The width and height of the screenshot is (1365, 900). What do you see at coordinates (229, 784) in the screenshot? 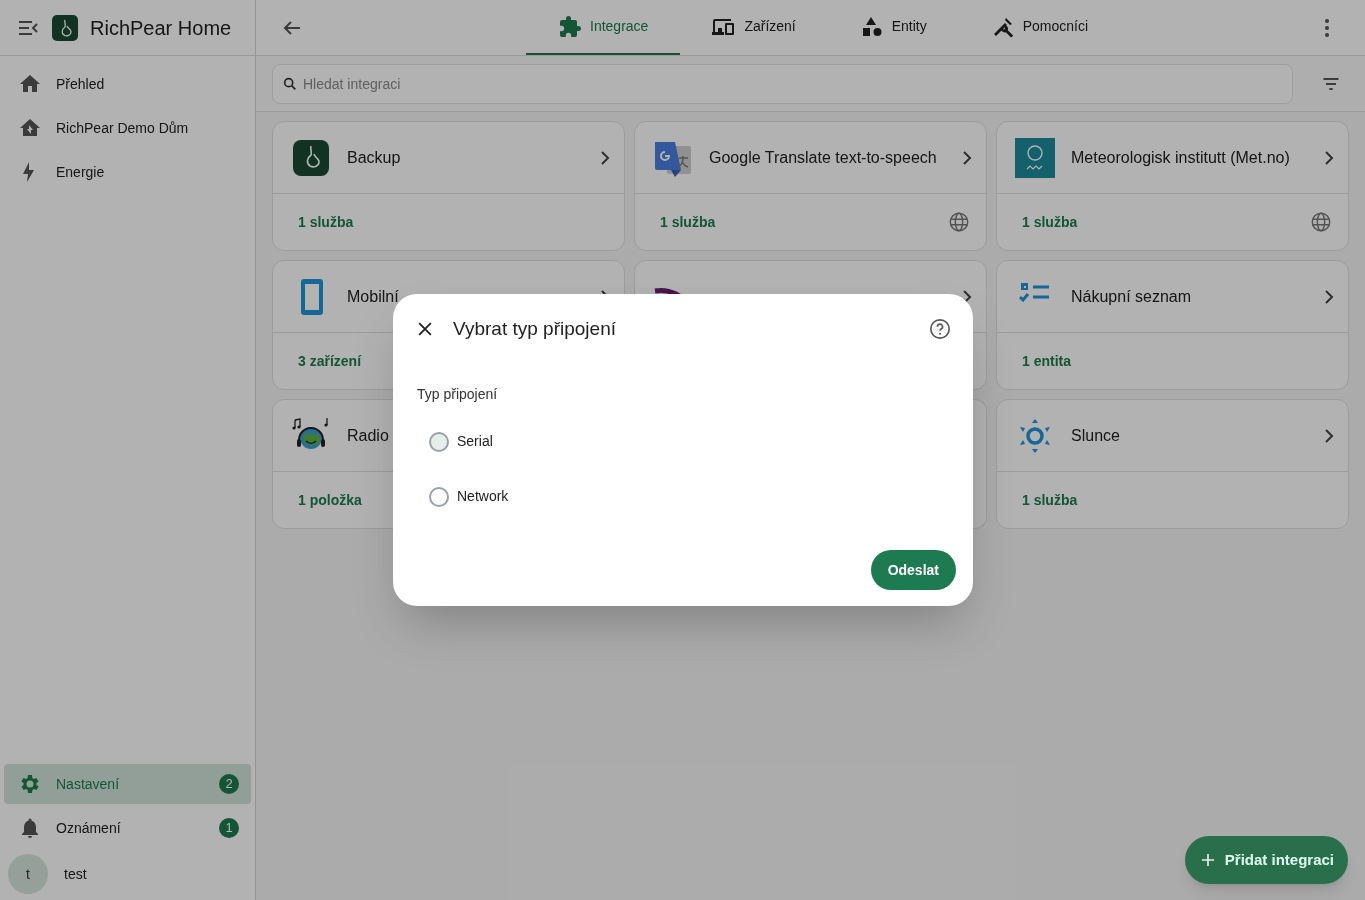
I see `count-badge: 2` at bounding box center [229, 784].